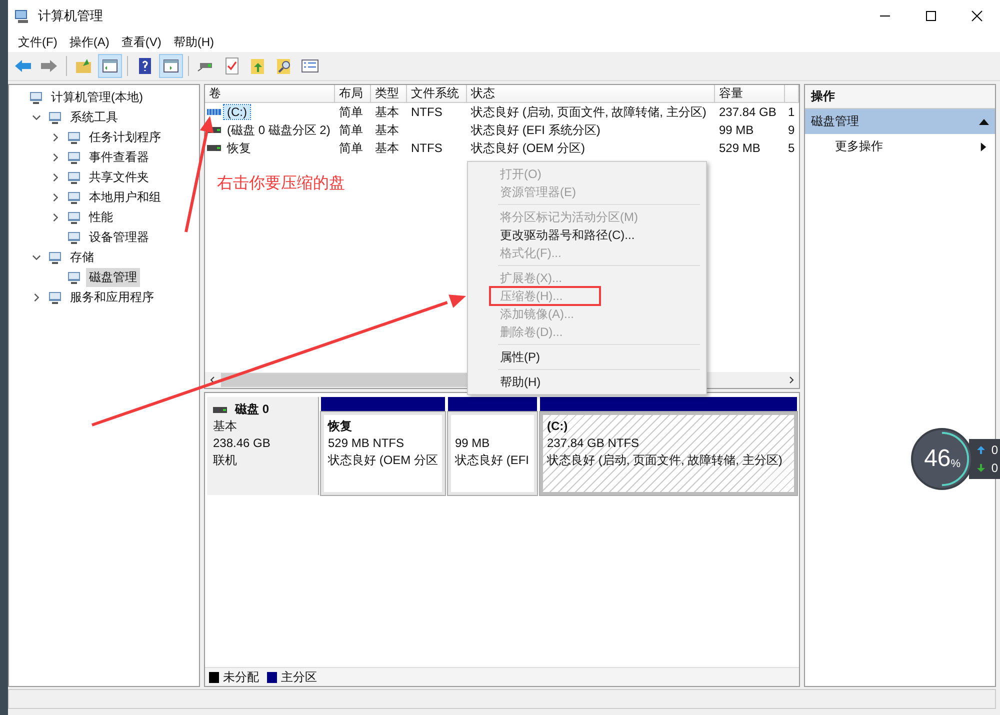  I want to click on actions-header: 操作, so click(900, 97).